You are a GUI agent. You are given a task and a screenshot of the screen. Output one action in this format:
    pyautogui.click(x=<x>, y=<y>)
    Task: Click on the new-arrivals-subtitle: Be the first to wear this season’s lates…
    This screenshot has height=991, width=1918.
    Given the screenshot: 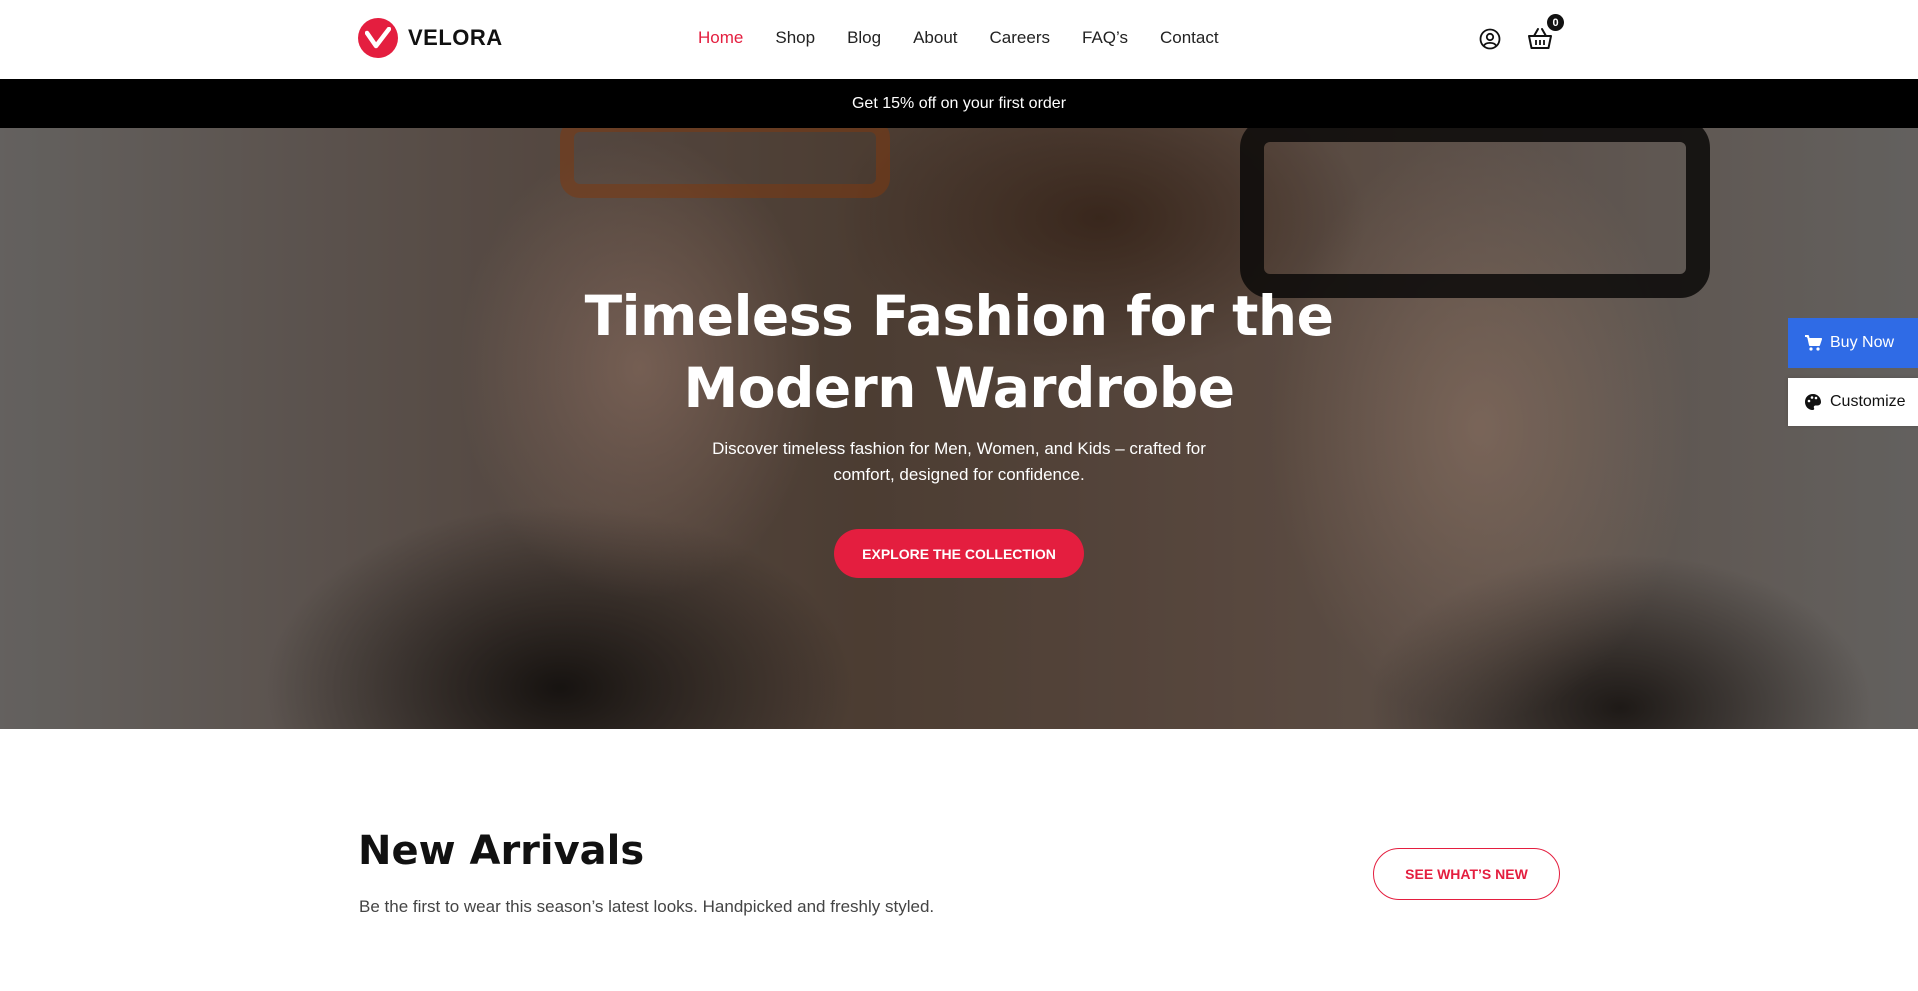 What is the action you would take?
    pyautogui.click(x=647, y=906)
    